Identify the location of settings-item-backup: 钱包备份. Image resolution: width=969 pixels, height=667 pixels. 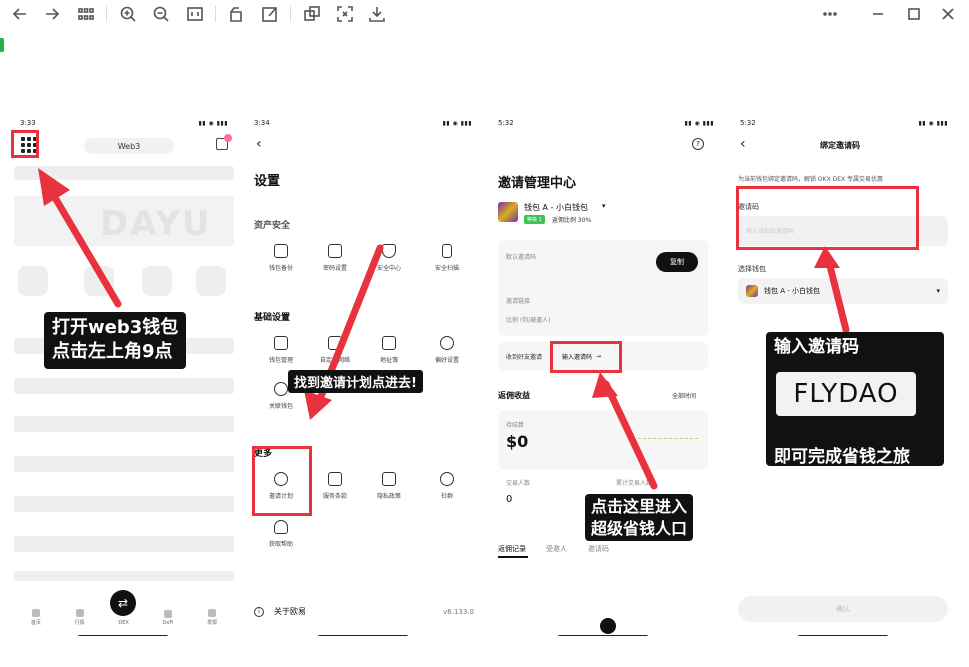
(281, 258).